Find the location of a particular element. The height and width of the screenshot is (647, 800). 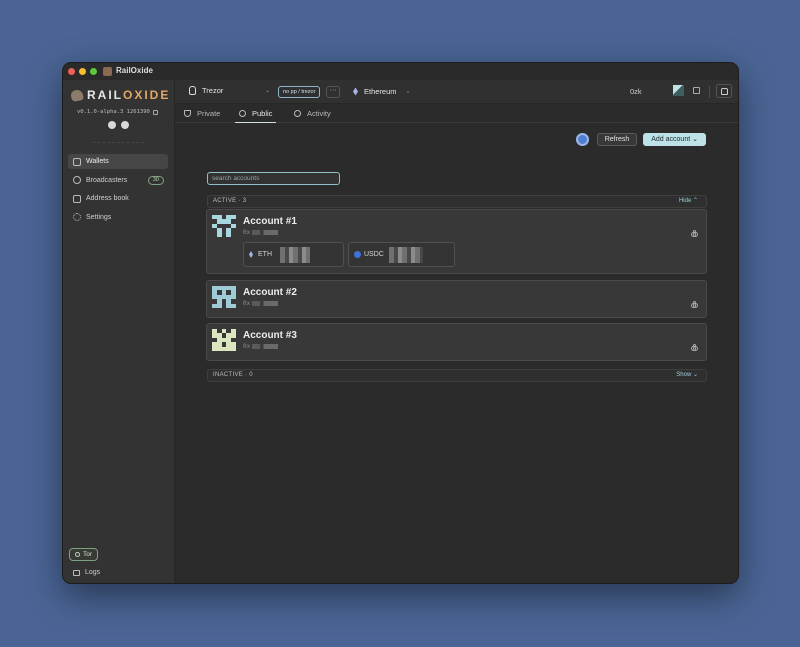

tab-public: Public is located at coordinates (256, 113).